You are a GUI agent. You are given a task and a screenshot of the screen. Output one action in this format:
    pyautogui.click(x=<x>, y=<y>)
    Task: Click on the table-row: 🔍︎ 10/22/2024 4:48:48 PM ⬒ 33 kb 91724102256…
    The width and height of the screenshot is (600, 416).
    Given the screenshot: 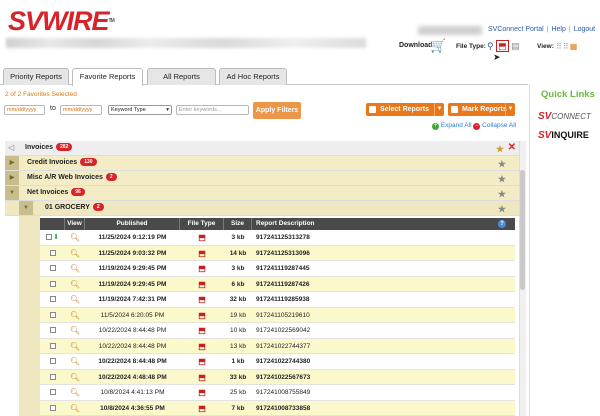 What is the action you would take?
    pyautogui.click(x=277, y=377)
    